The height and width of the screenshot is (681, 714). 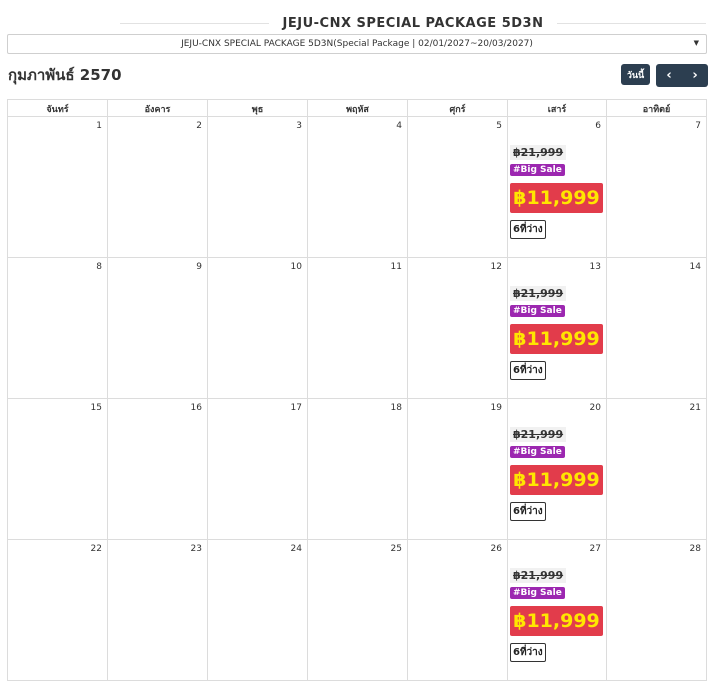 I want to click on day-number: 7, so click(x=698, y=126).